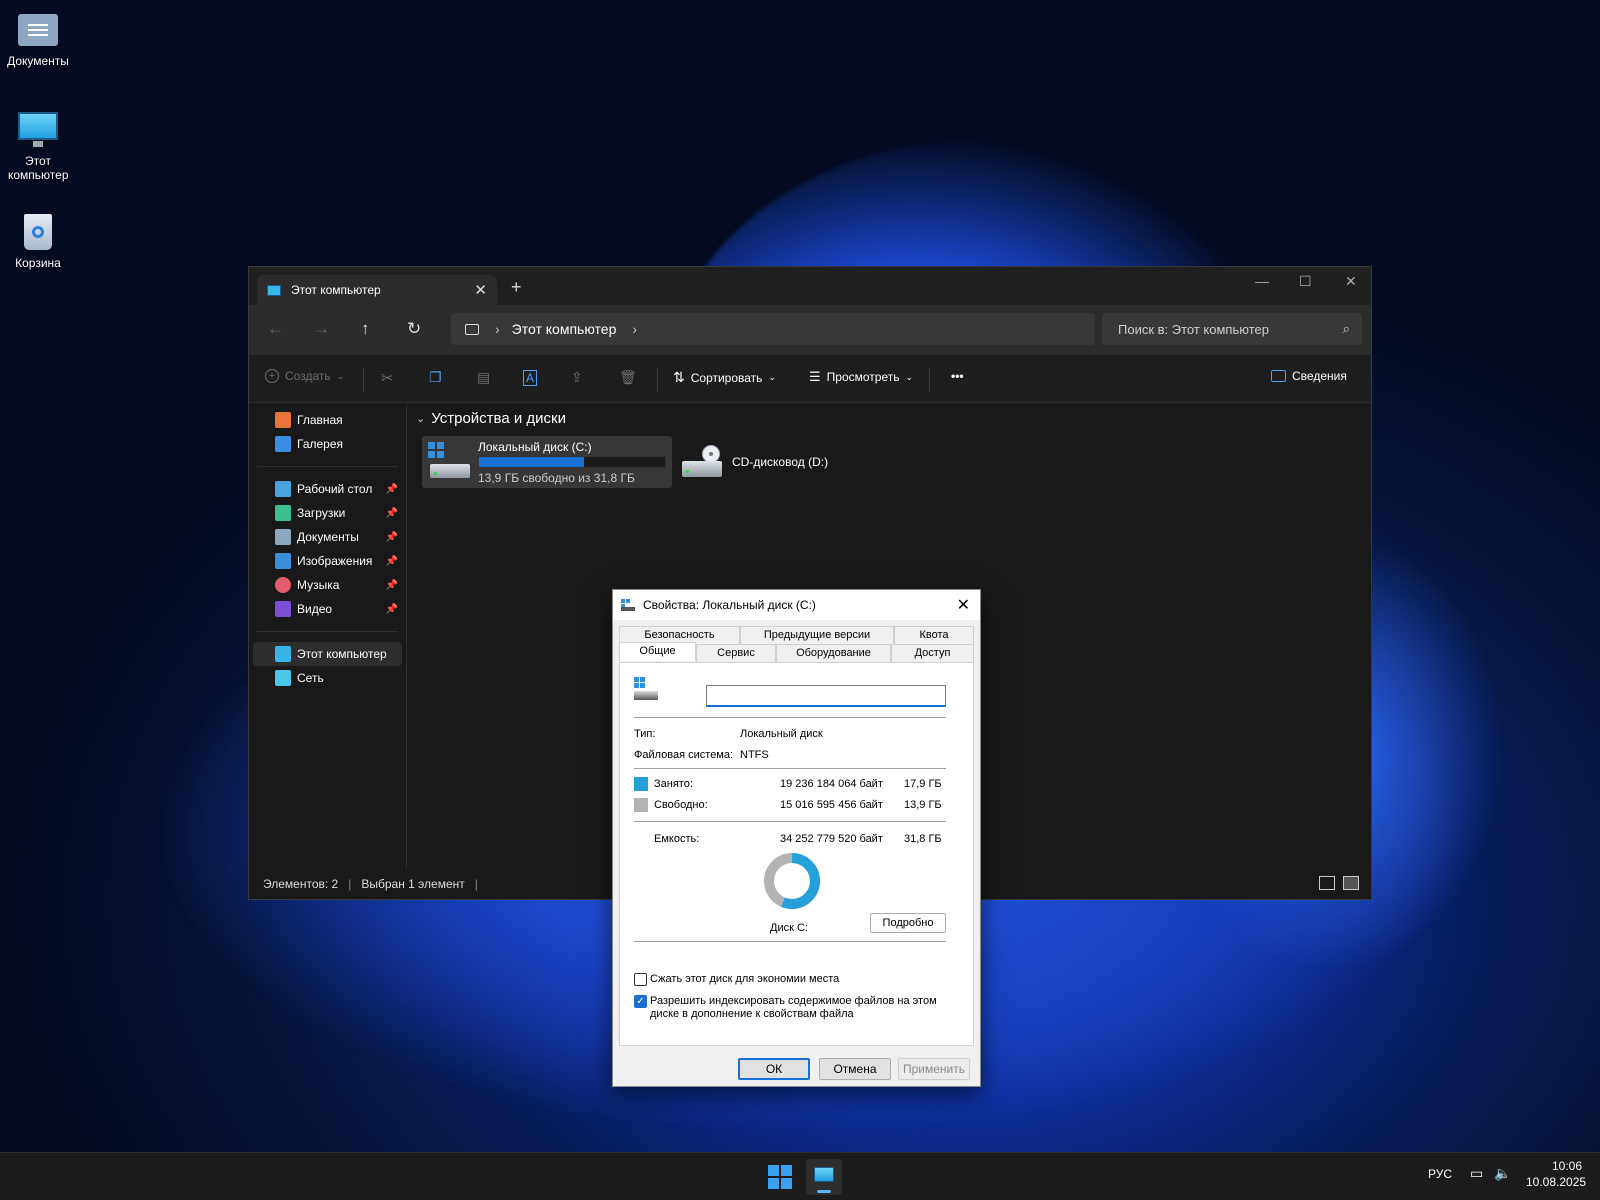 The height and width of the screenshot is (1200, 1600). Describe the element at coordinates (1351, 883) in the screenshot. I see `large-icons-view-icon` at that location.